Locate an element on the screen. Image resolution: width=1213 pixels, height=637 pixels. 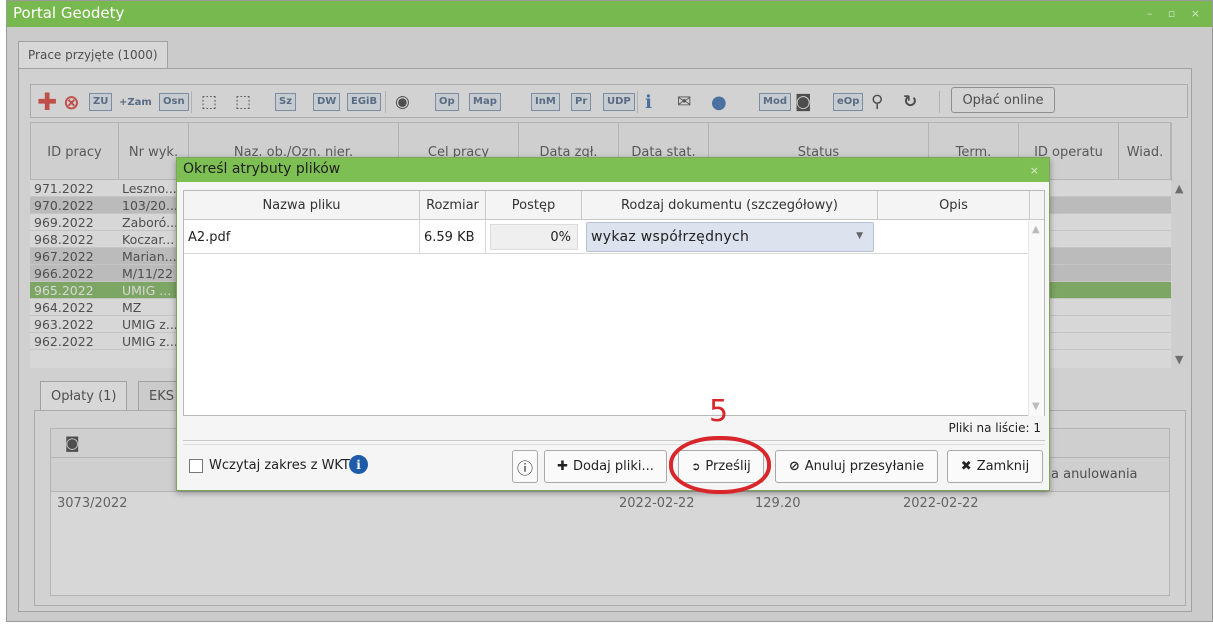
info-button: ⓘ is located at coordinates (525, 466).